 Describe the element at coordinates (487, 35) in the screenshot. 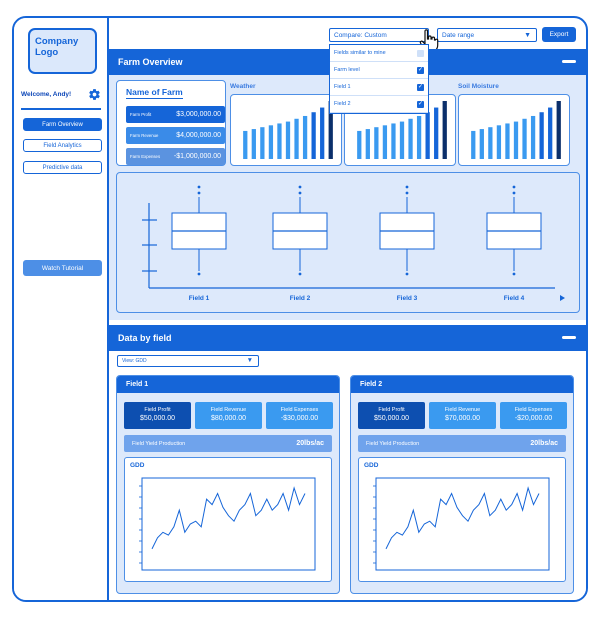

I see `date-range-select: Date range ▼` at that location.